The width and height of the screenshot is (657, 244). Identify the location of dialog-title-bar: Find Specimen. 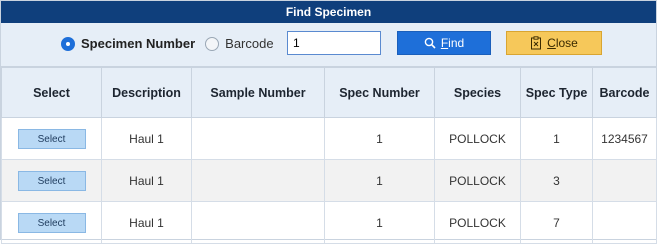
(328, 12).